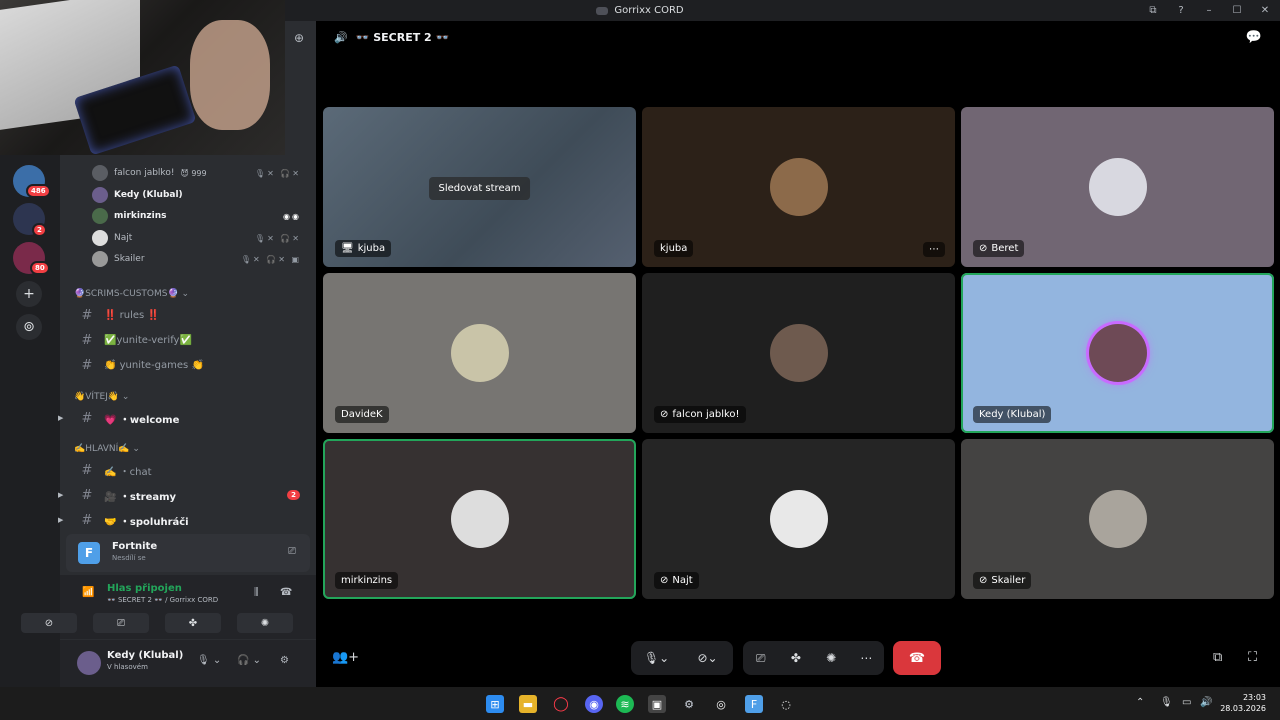  Describe the element at coordinates (1217, 657) in the screenshot. I see `popout-icon: ⧉` at that location.